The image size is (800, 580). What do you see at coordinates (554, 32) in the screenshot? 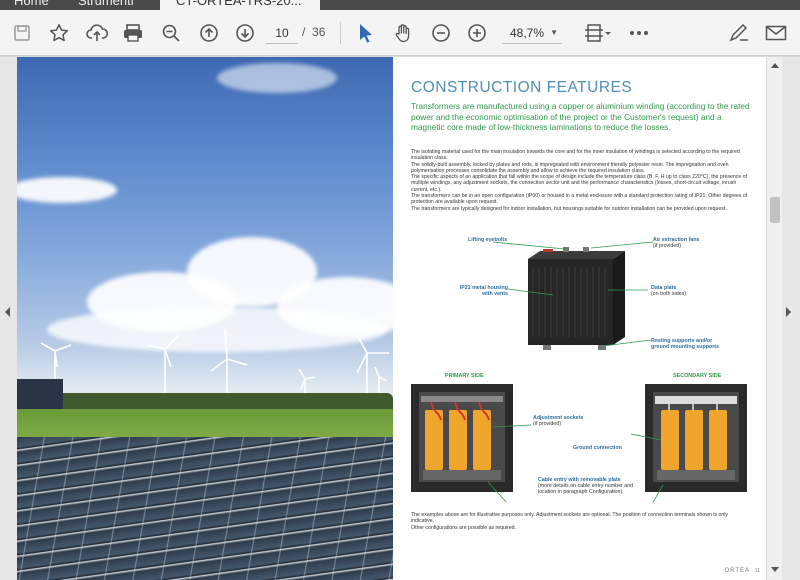
I see `chevron-down-icon: ▼` at bounding box center [554, 32].